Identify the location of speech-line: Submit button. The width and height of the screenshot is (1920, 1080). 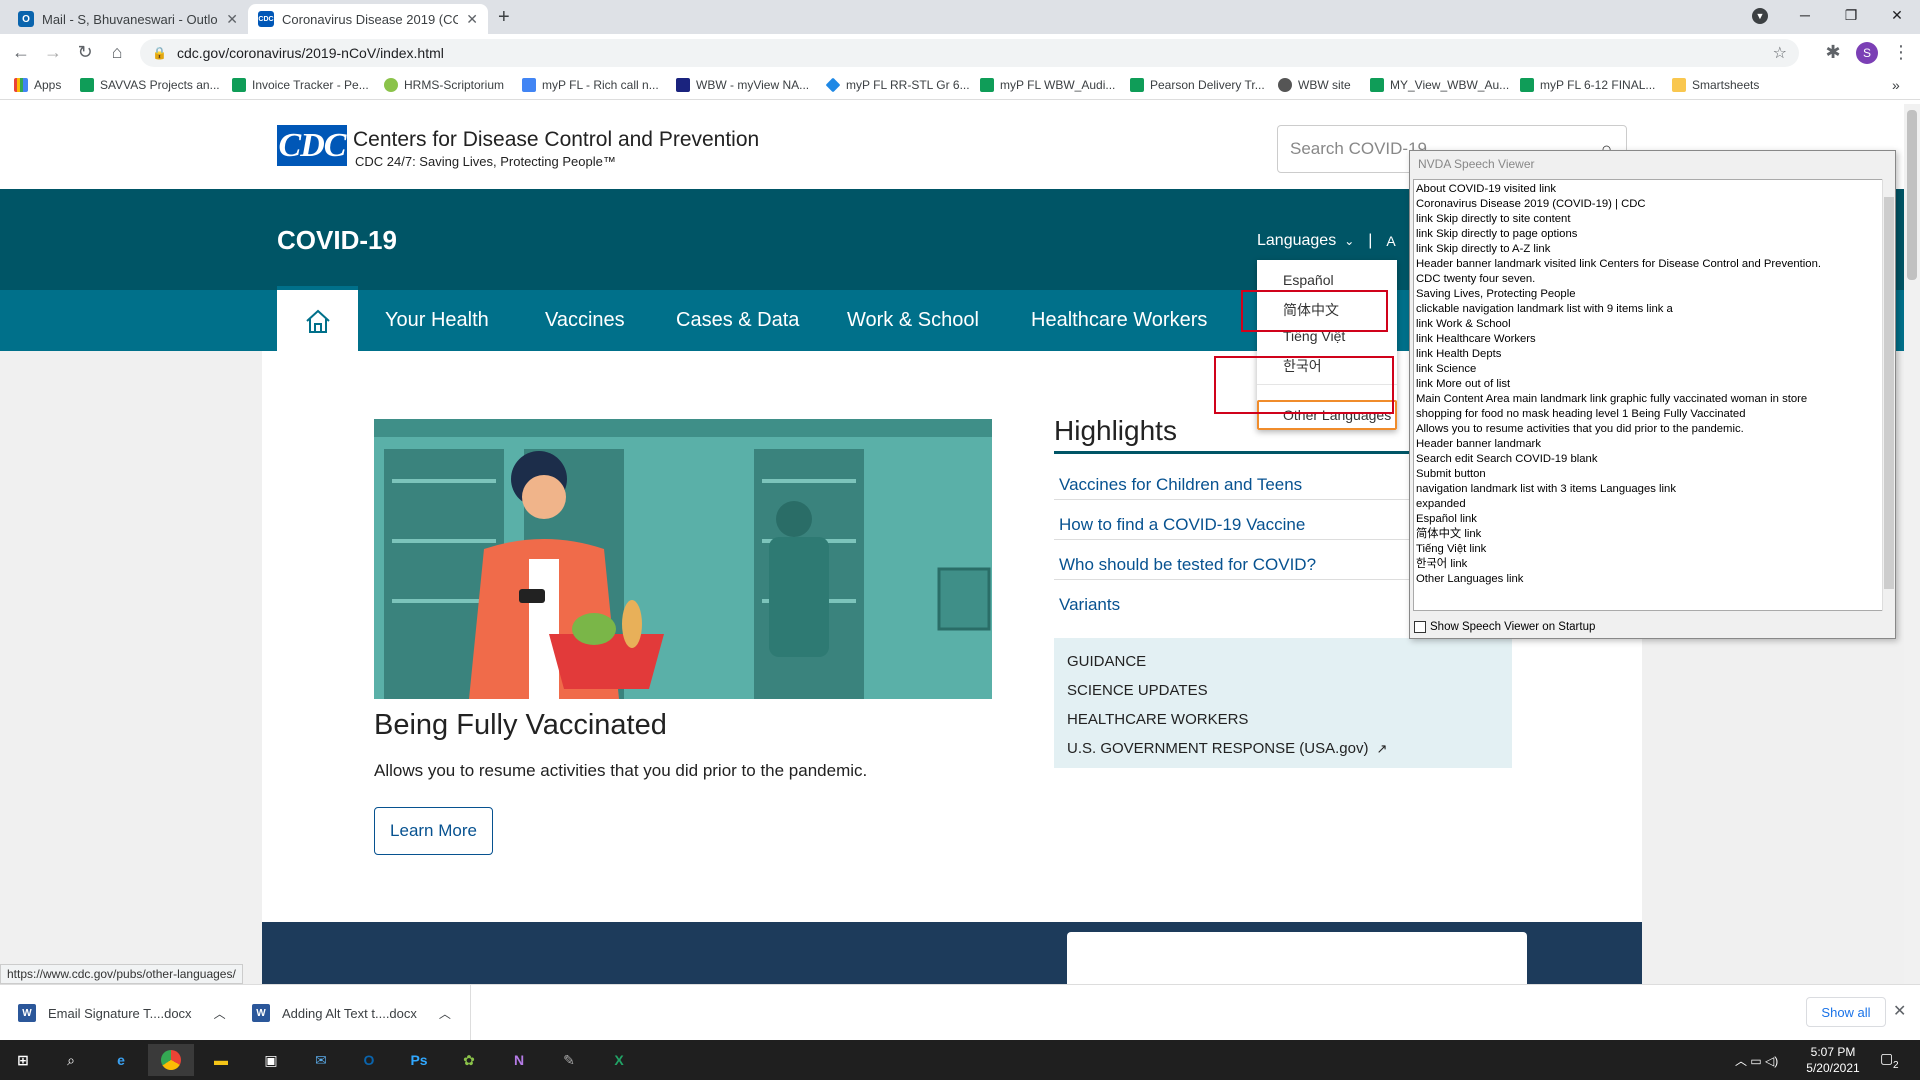
(1451, 474).